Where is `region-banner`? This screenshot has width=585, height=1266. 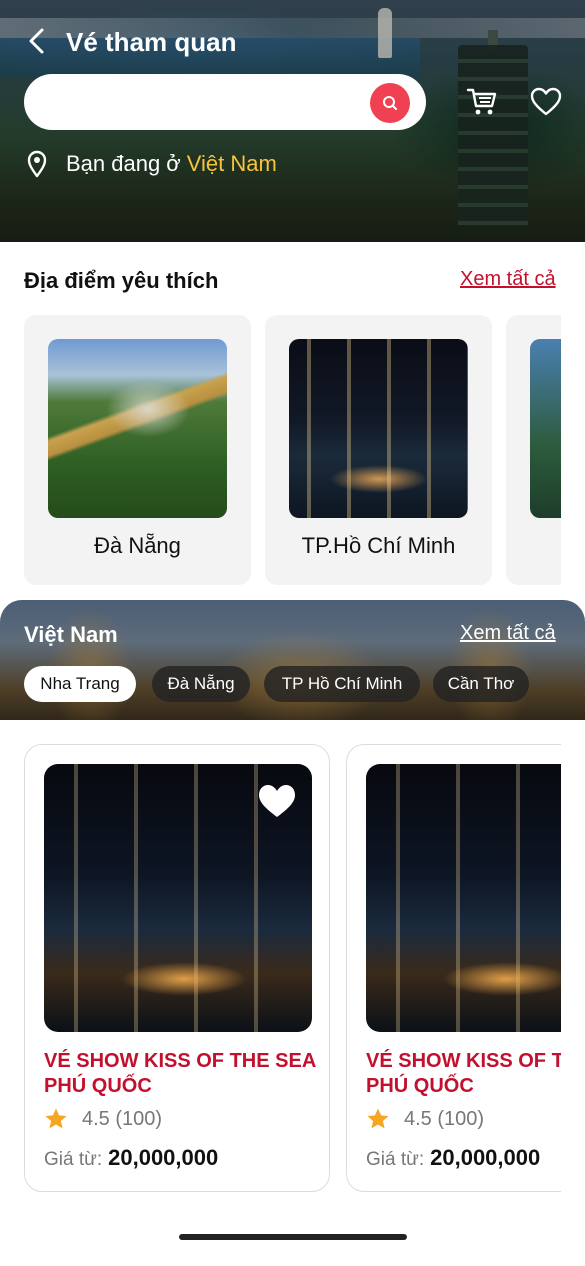
region-banner is located at coordinates (292, 660).